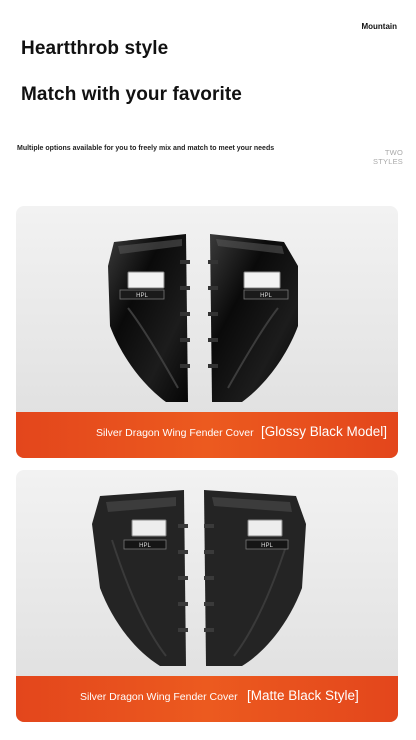  I want to click on headline-heartthrob: Heartthrob style, so click(95, 48).